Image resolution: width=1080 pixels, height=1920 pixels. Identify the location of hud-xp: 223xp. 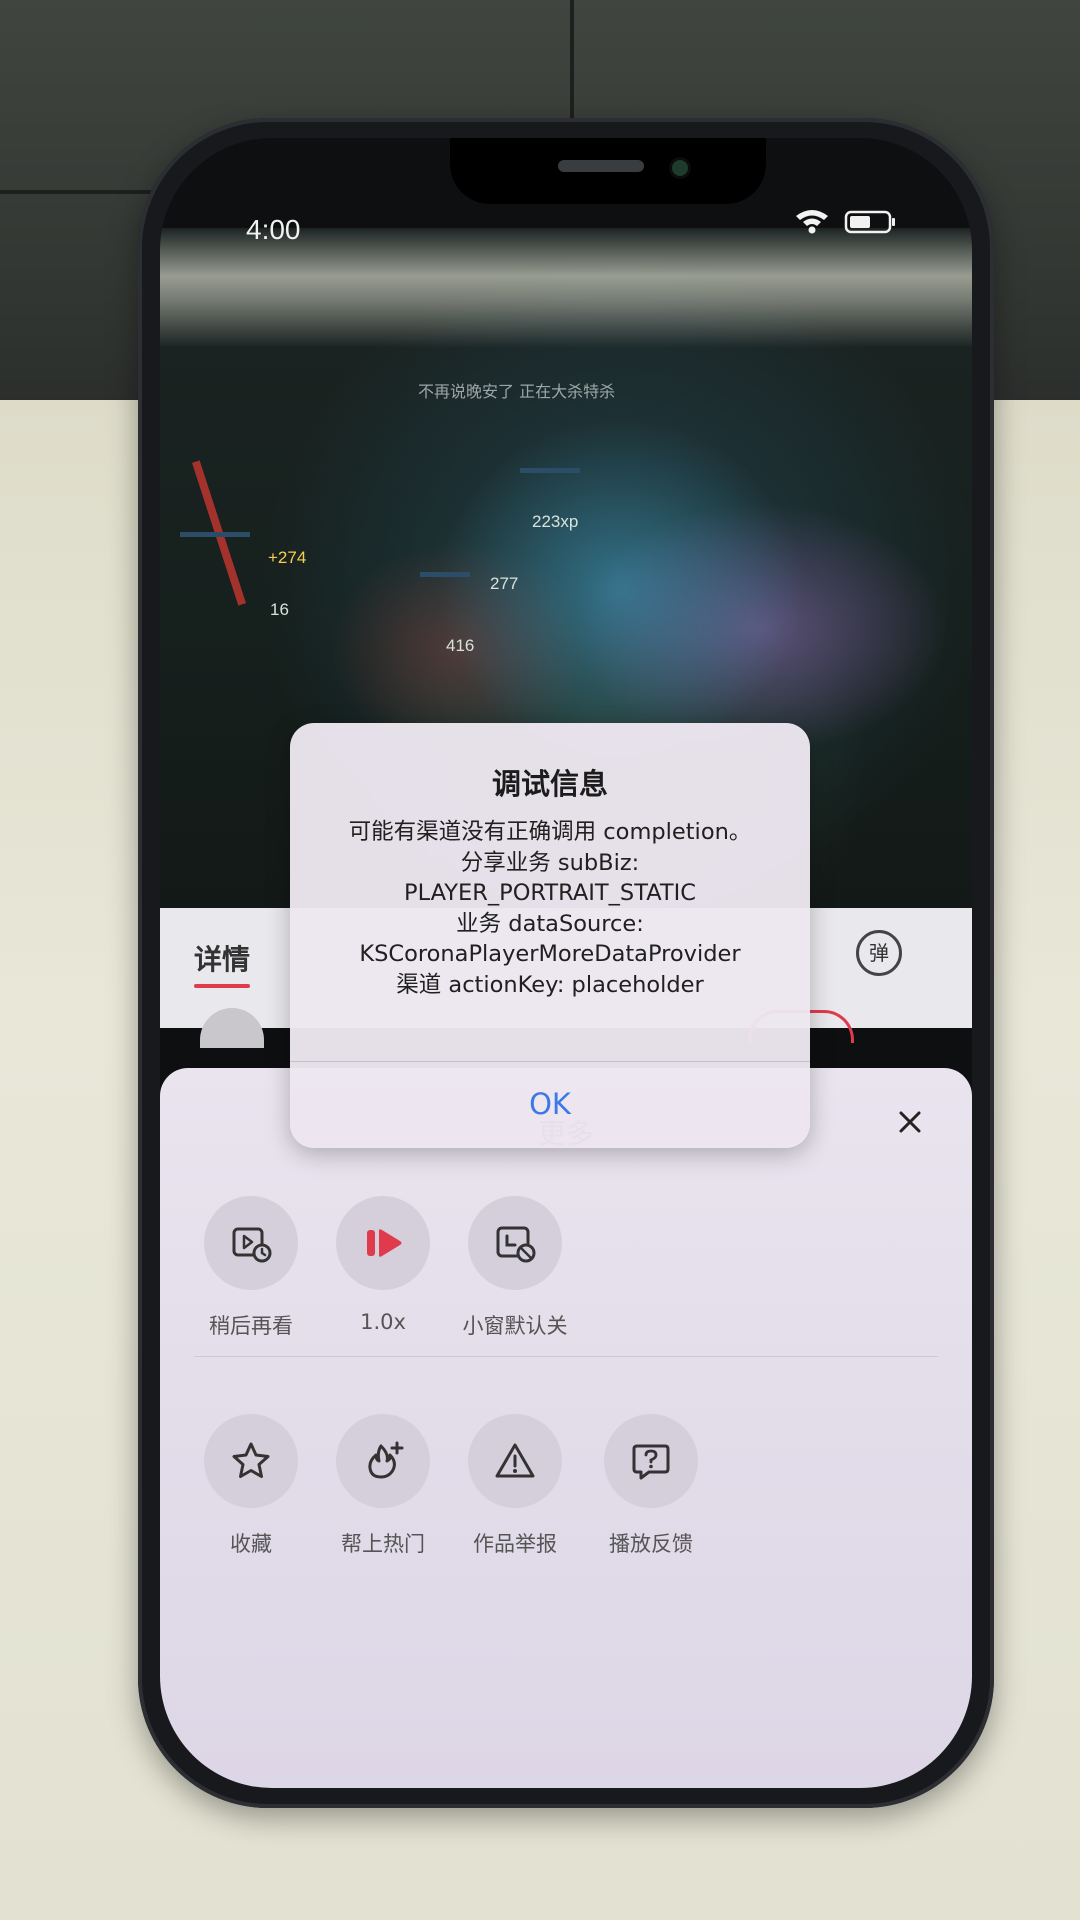
(555, 521).